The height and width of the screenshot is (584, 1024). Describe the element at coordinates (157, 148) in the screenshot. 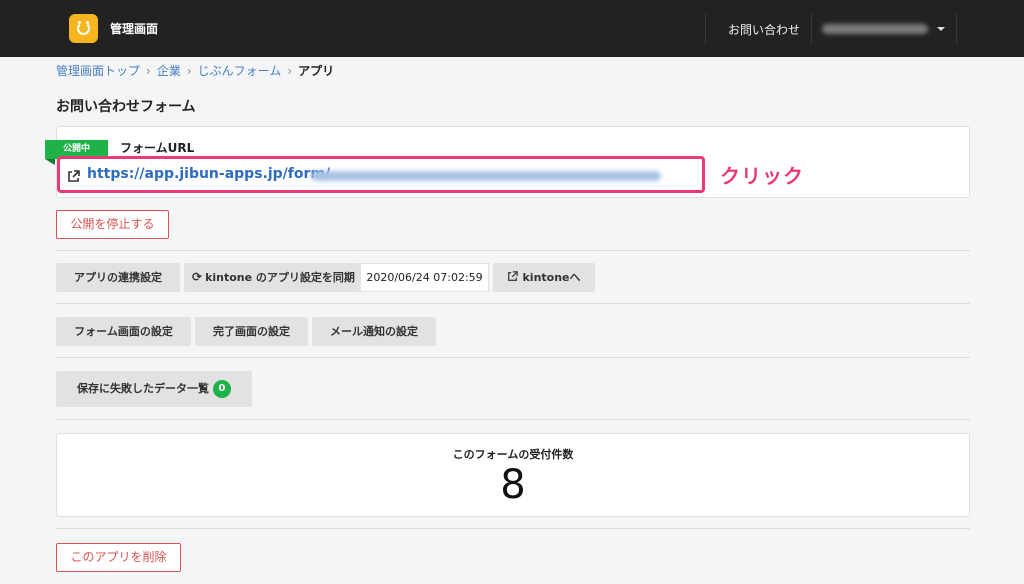

I see `form-url-label: フォームURL` at that location.